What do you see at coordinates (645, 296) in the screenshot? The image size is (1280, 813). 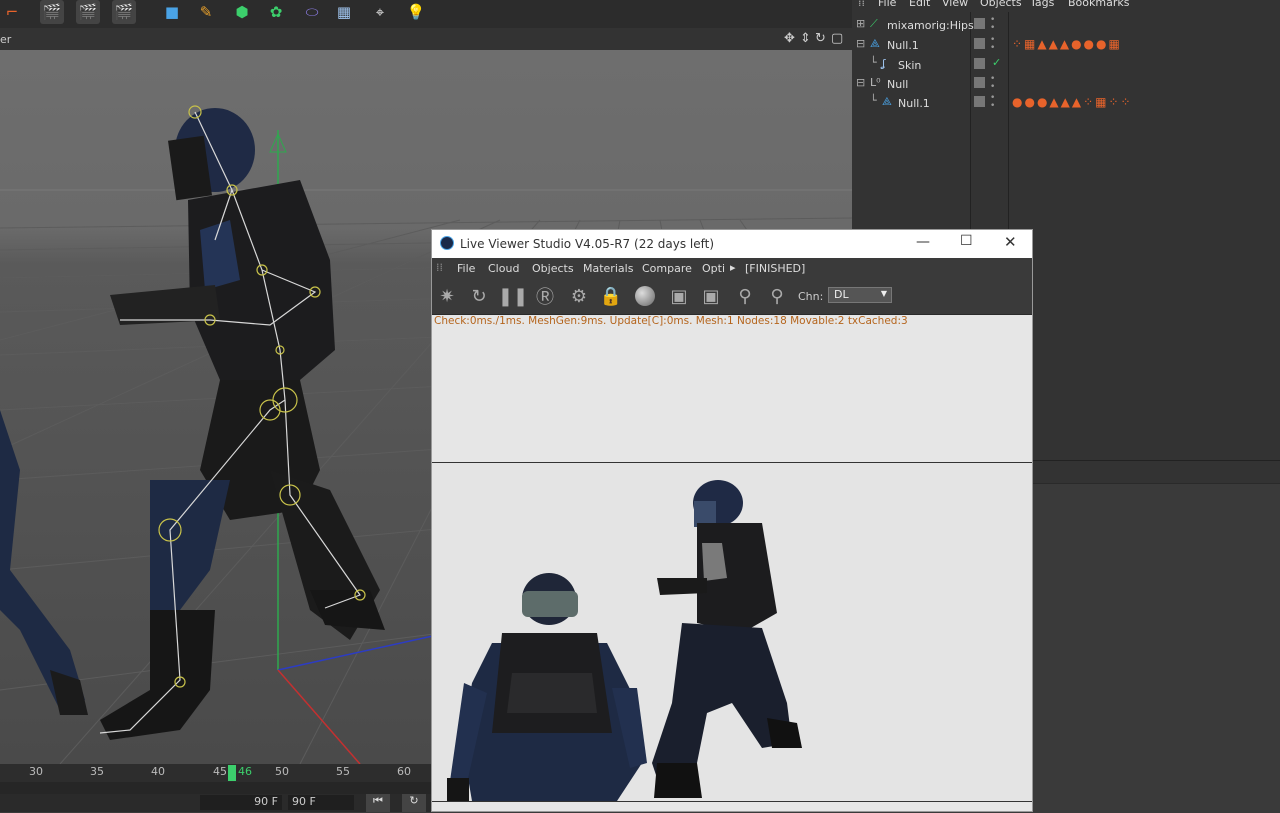 I see `material-ball-icon` at bounding box center [645, 296].